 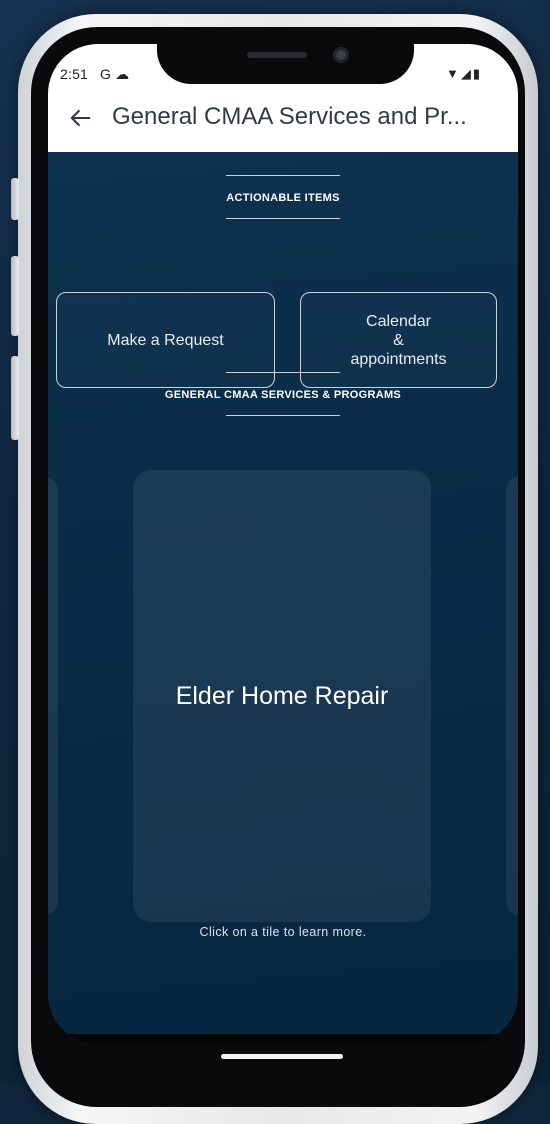 I want to click on calendar-label-line1: Calendar, so click(x=398, y=321).